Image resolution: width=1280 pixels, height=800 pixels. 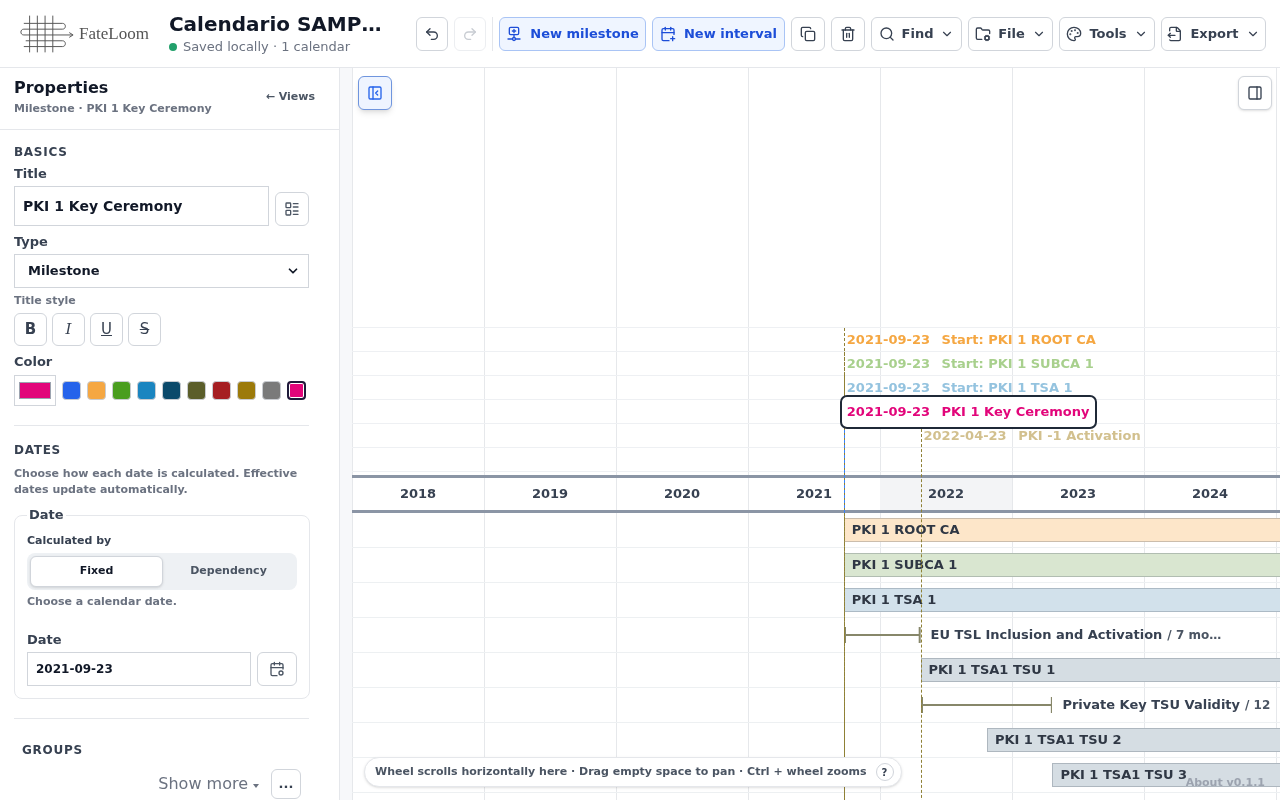 I want to click on section-heading: BASICS, so click(x=41, y=152).